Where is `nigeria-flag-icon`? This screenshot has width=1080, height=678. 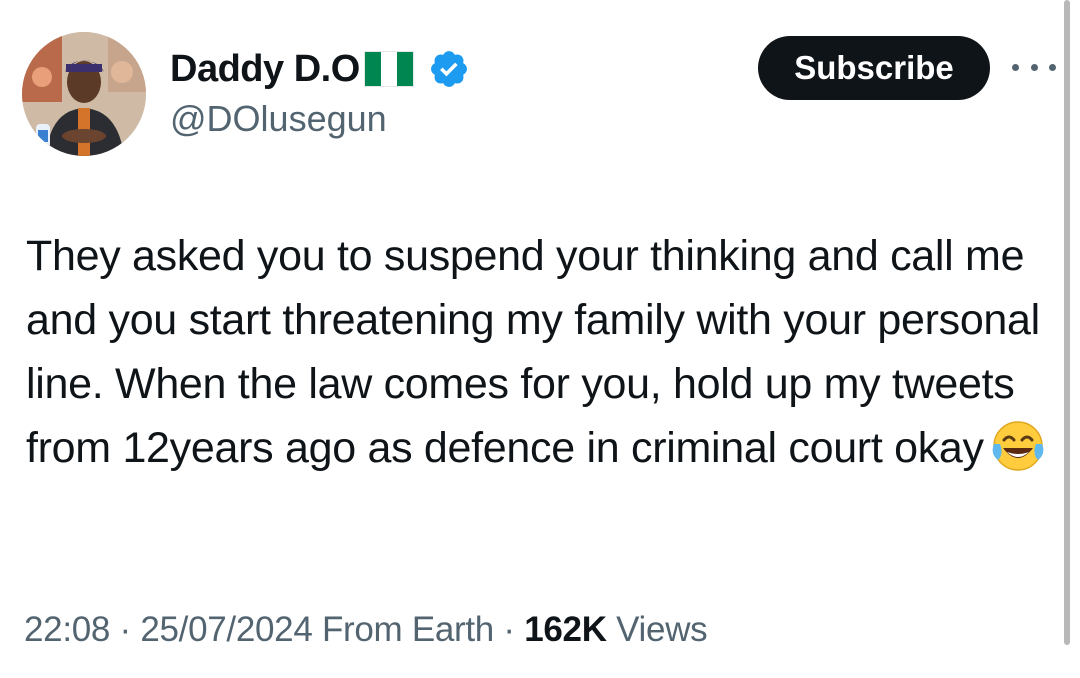 nigeria-flag-icon is located at coordinates (388, 69).